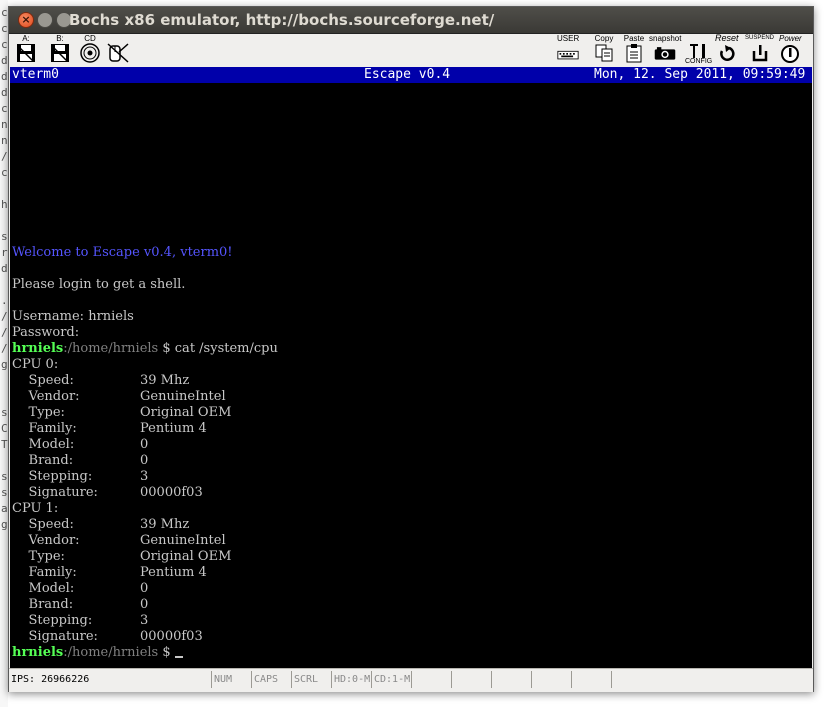 The width and height of the screenshot is (834, 707). Describe the element at coordinates (26, 50) in the screenshot. I see `floppy-a-button: A:` at that location.